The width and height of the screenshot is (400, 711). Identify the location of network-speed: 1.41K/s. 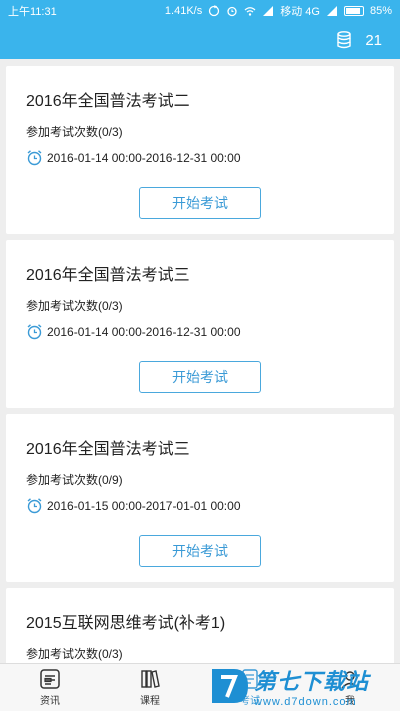
(183, 11).